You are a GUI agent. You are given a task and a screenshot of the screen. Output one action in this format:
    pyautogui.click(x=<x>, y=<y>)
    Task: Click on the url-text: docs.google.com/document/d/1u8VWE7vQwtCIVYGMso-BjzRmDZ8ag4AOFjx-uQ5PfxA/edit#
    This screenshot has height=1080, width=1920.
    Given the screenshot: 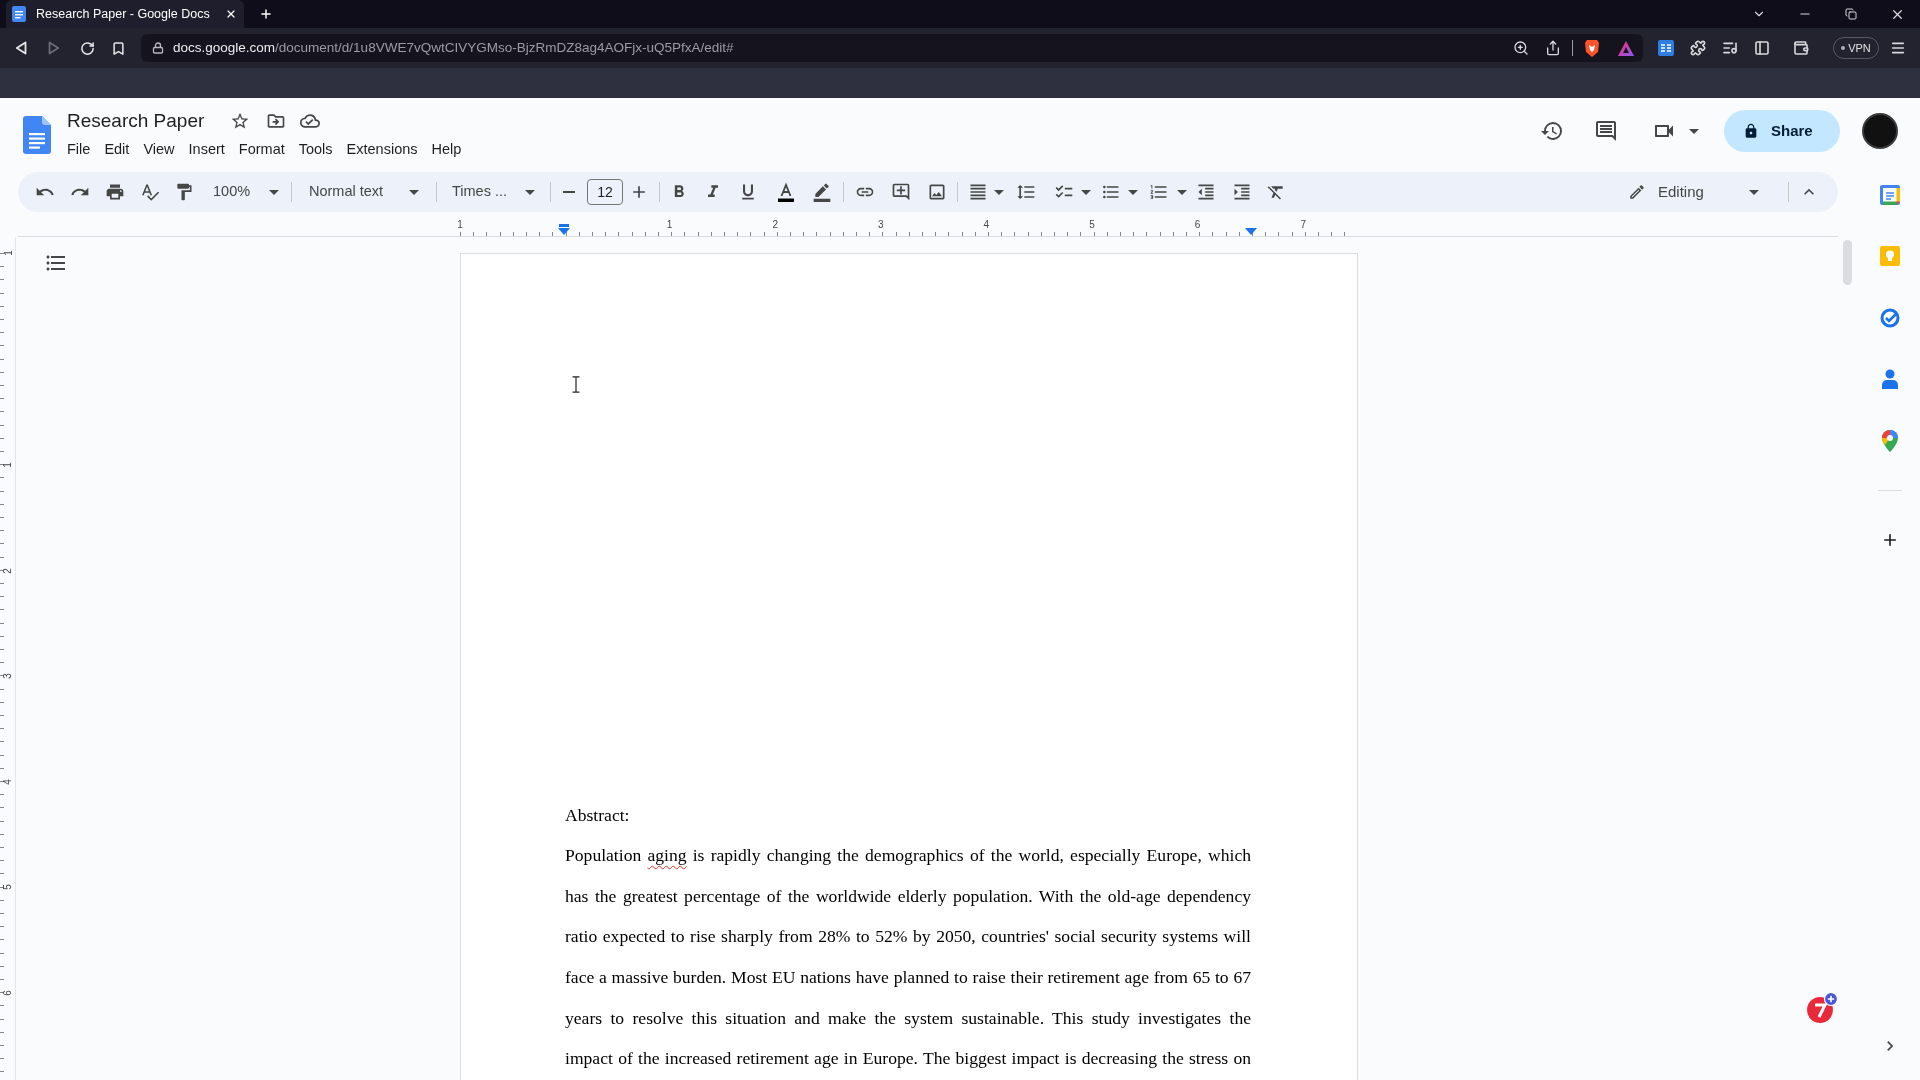 What is the action you would take?
    pyautogui.click(x=453, y=47)
    